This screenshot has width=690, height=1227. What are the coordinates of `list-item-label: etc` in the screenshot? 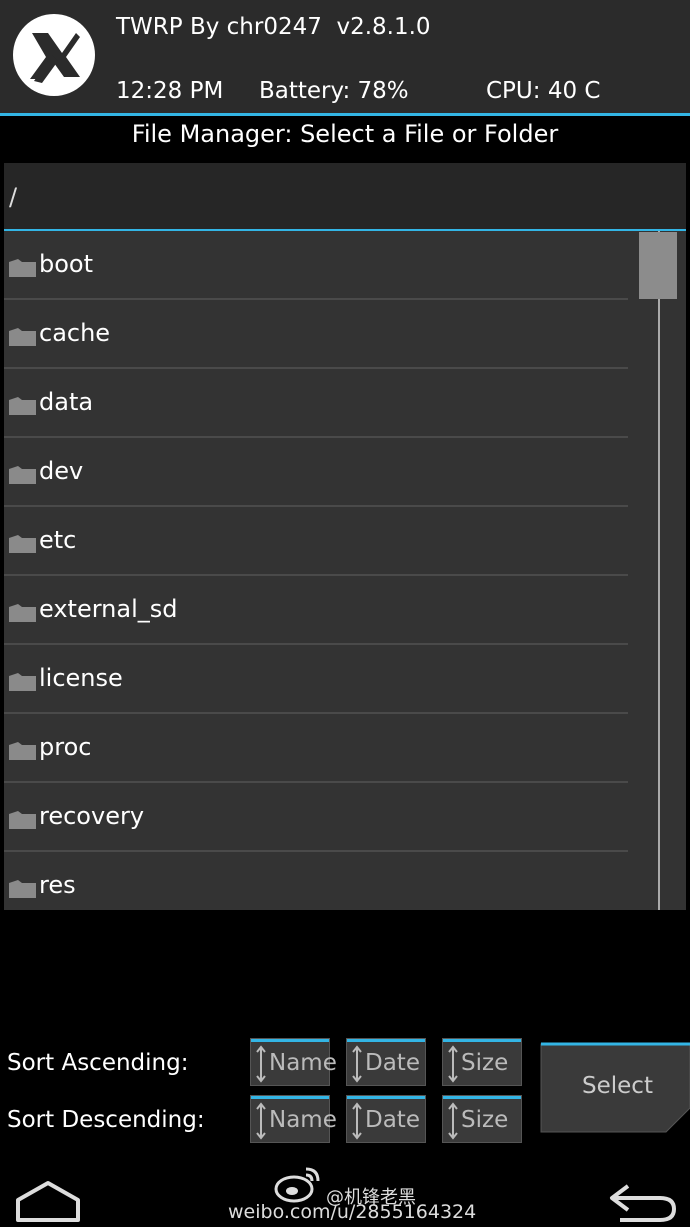 It's located at (58, 540).